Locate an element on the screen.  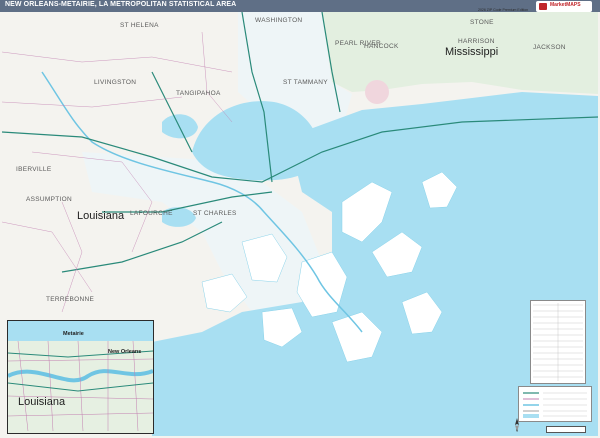
brand-logo: MarketMAPS is located at coordinates (564, 6).